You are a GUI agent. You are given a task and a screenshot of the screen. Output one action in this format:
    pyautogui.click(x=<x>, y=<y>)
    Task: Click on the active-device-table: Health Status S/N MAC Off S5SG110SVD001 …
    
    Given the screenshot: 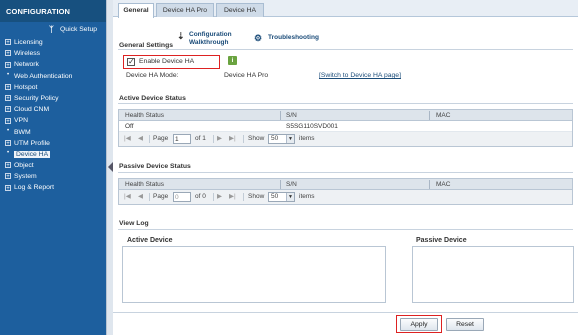 What is the action you would take?
    pyautogui.click(x=345, y=128)
    